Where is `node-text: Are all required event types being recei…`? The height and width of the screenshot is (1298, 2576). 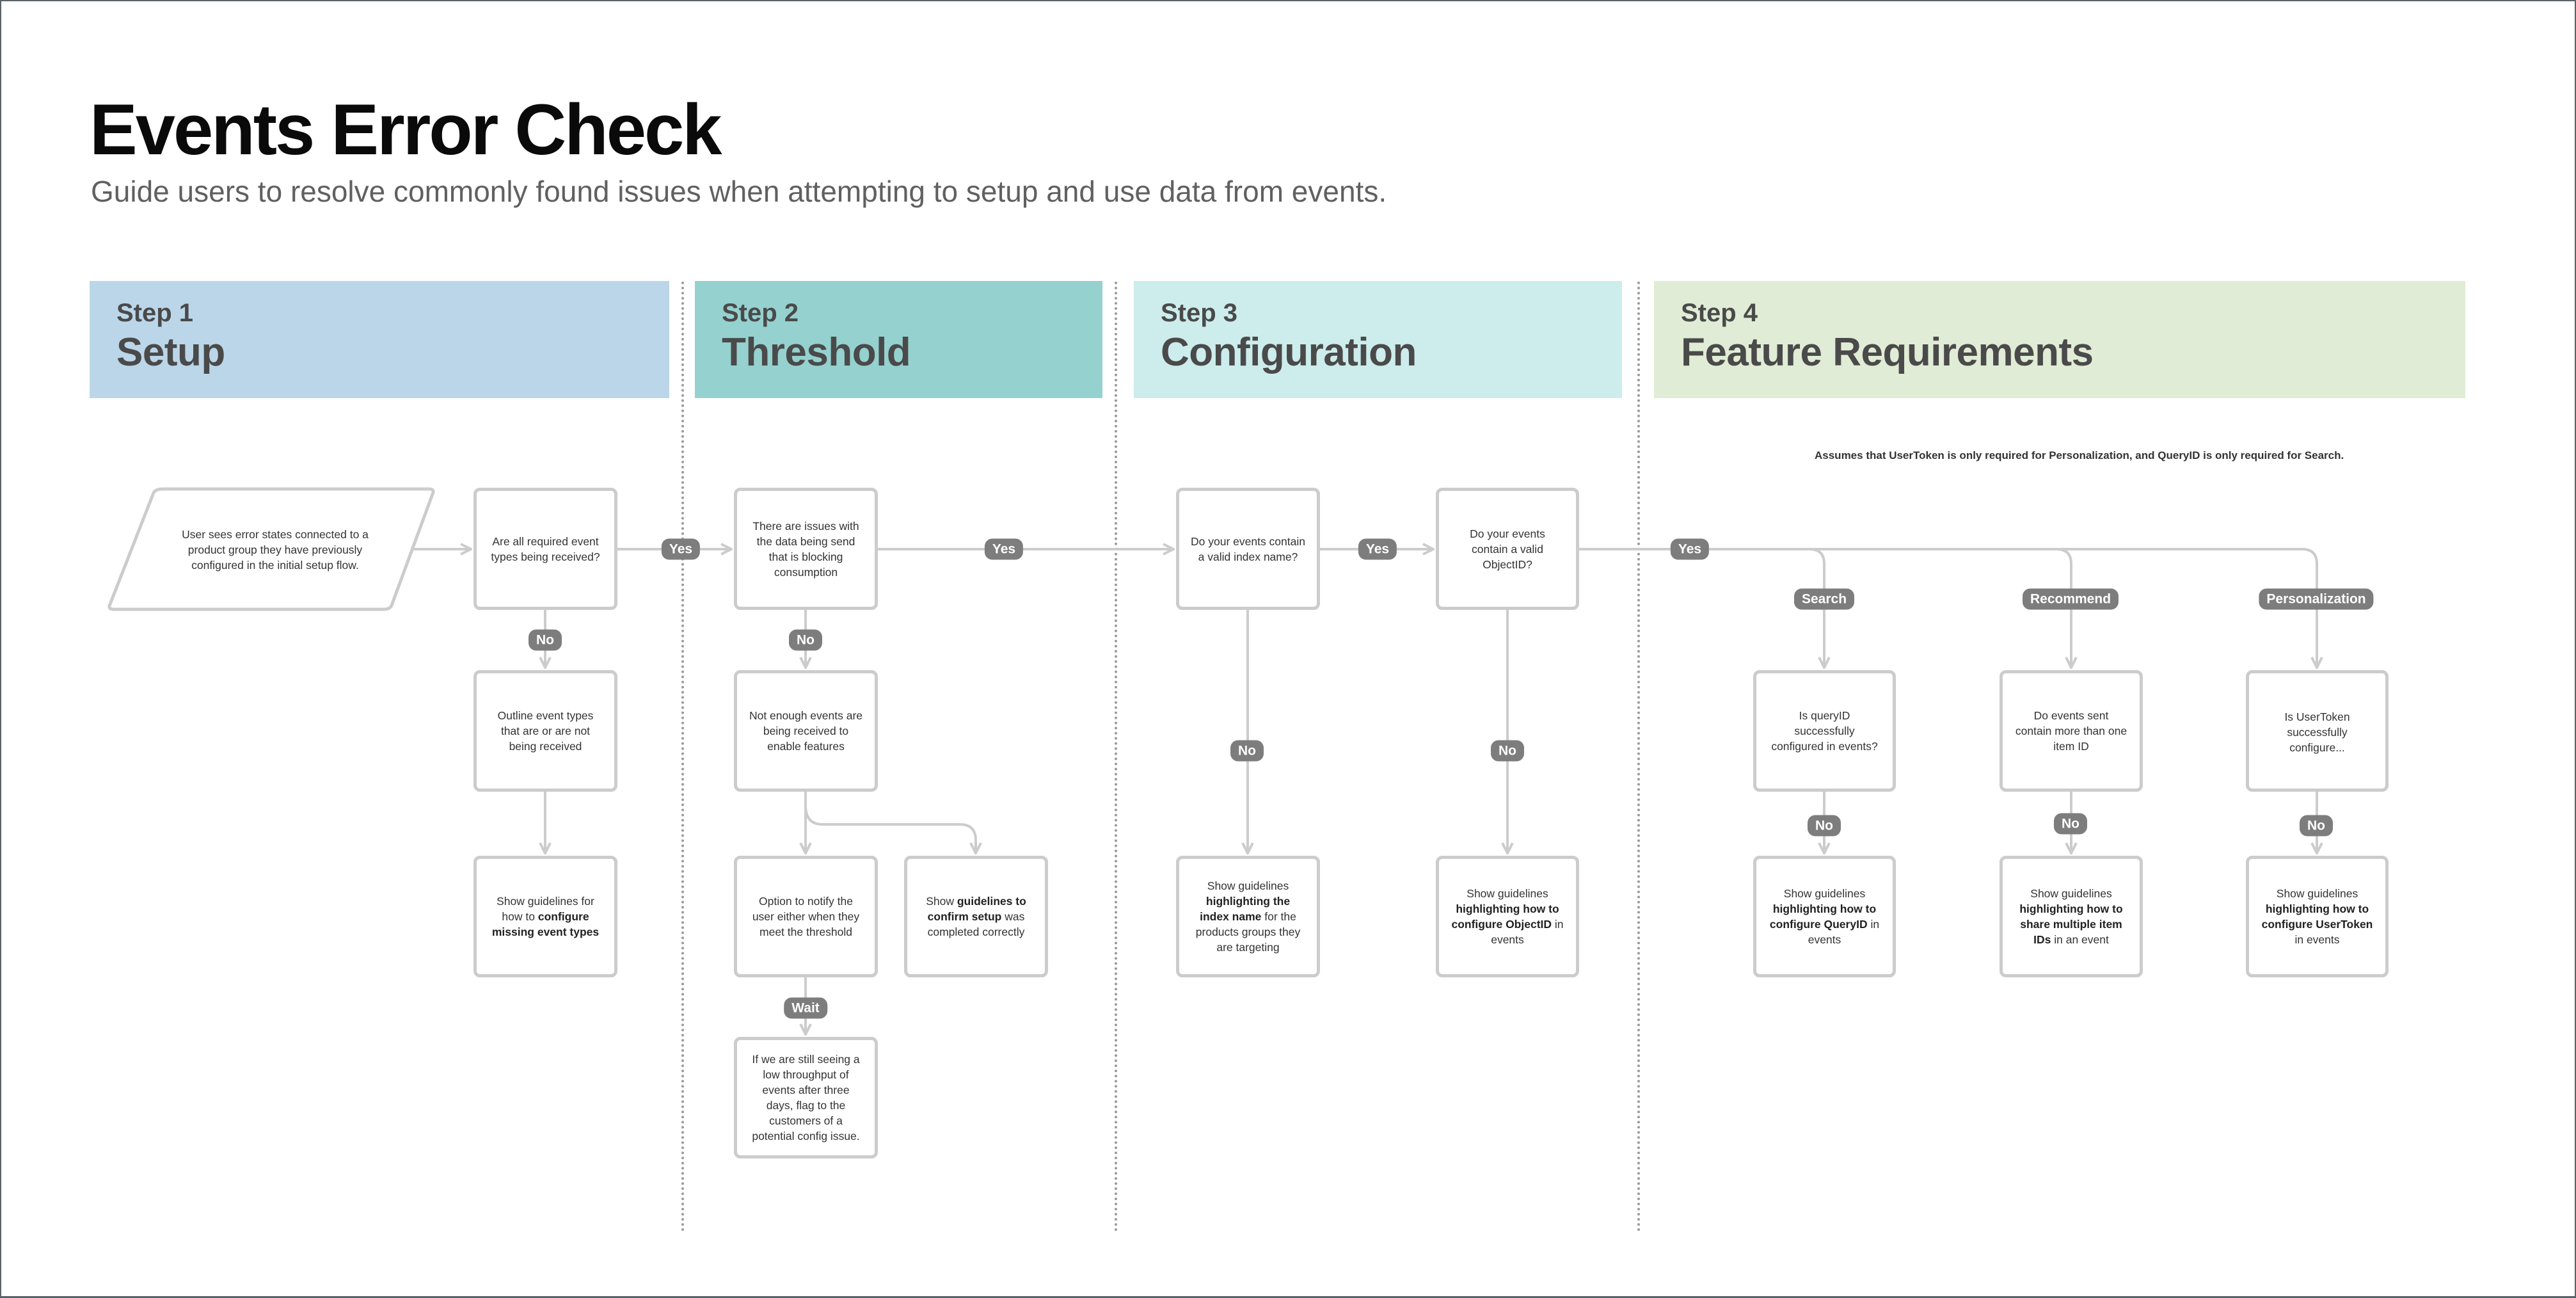
node-text: Are all required event types being recei… is located at coordinates (545, 548).